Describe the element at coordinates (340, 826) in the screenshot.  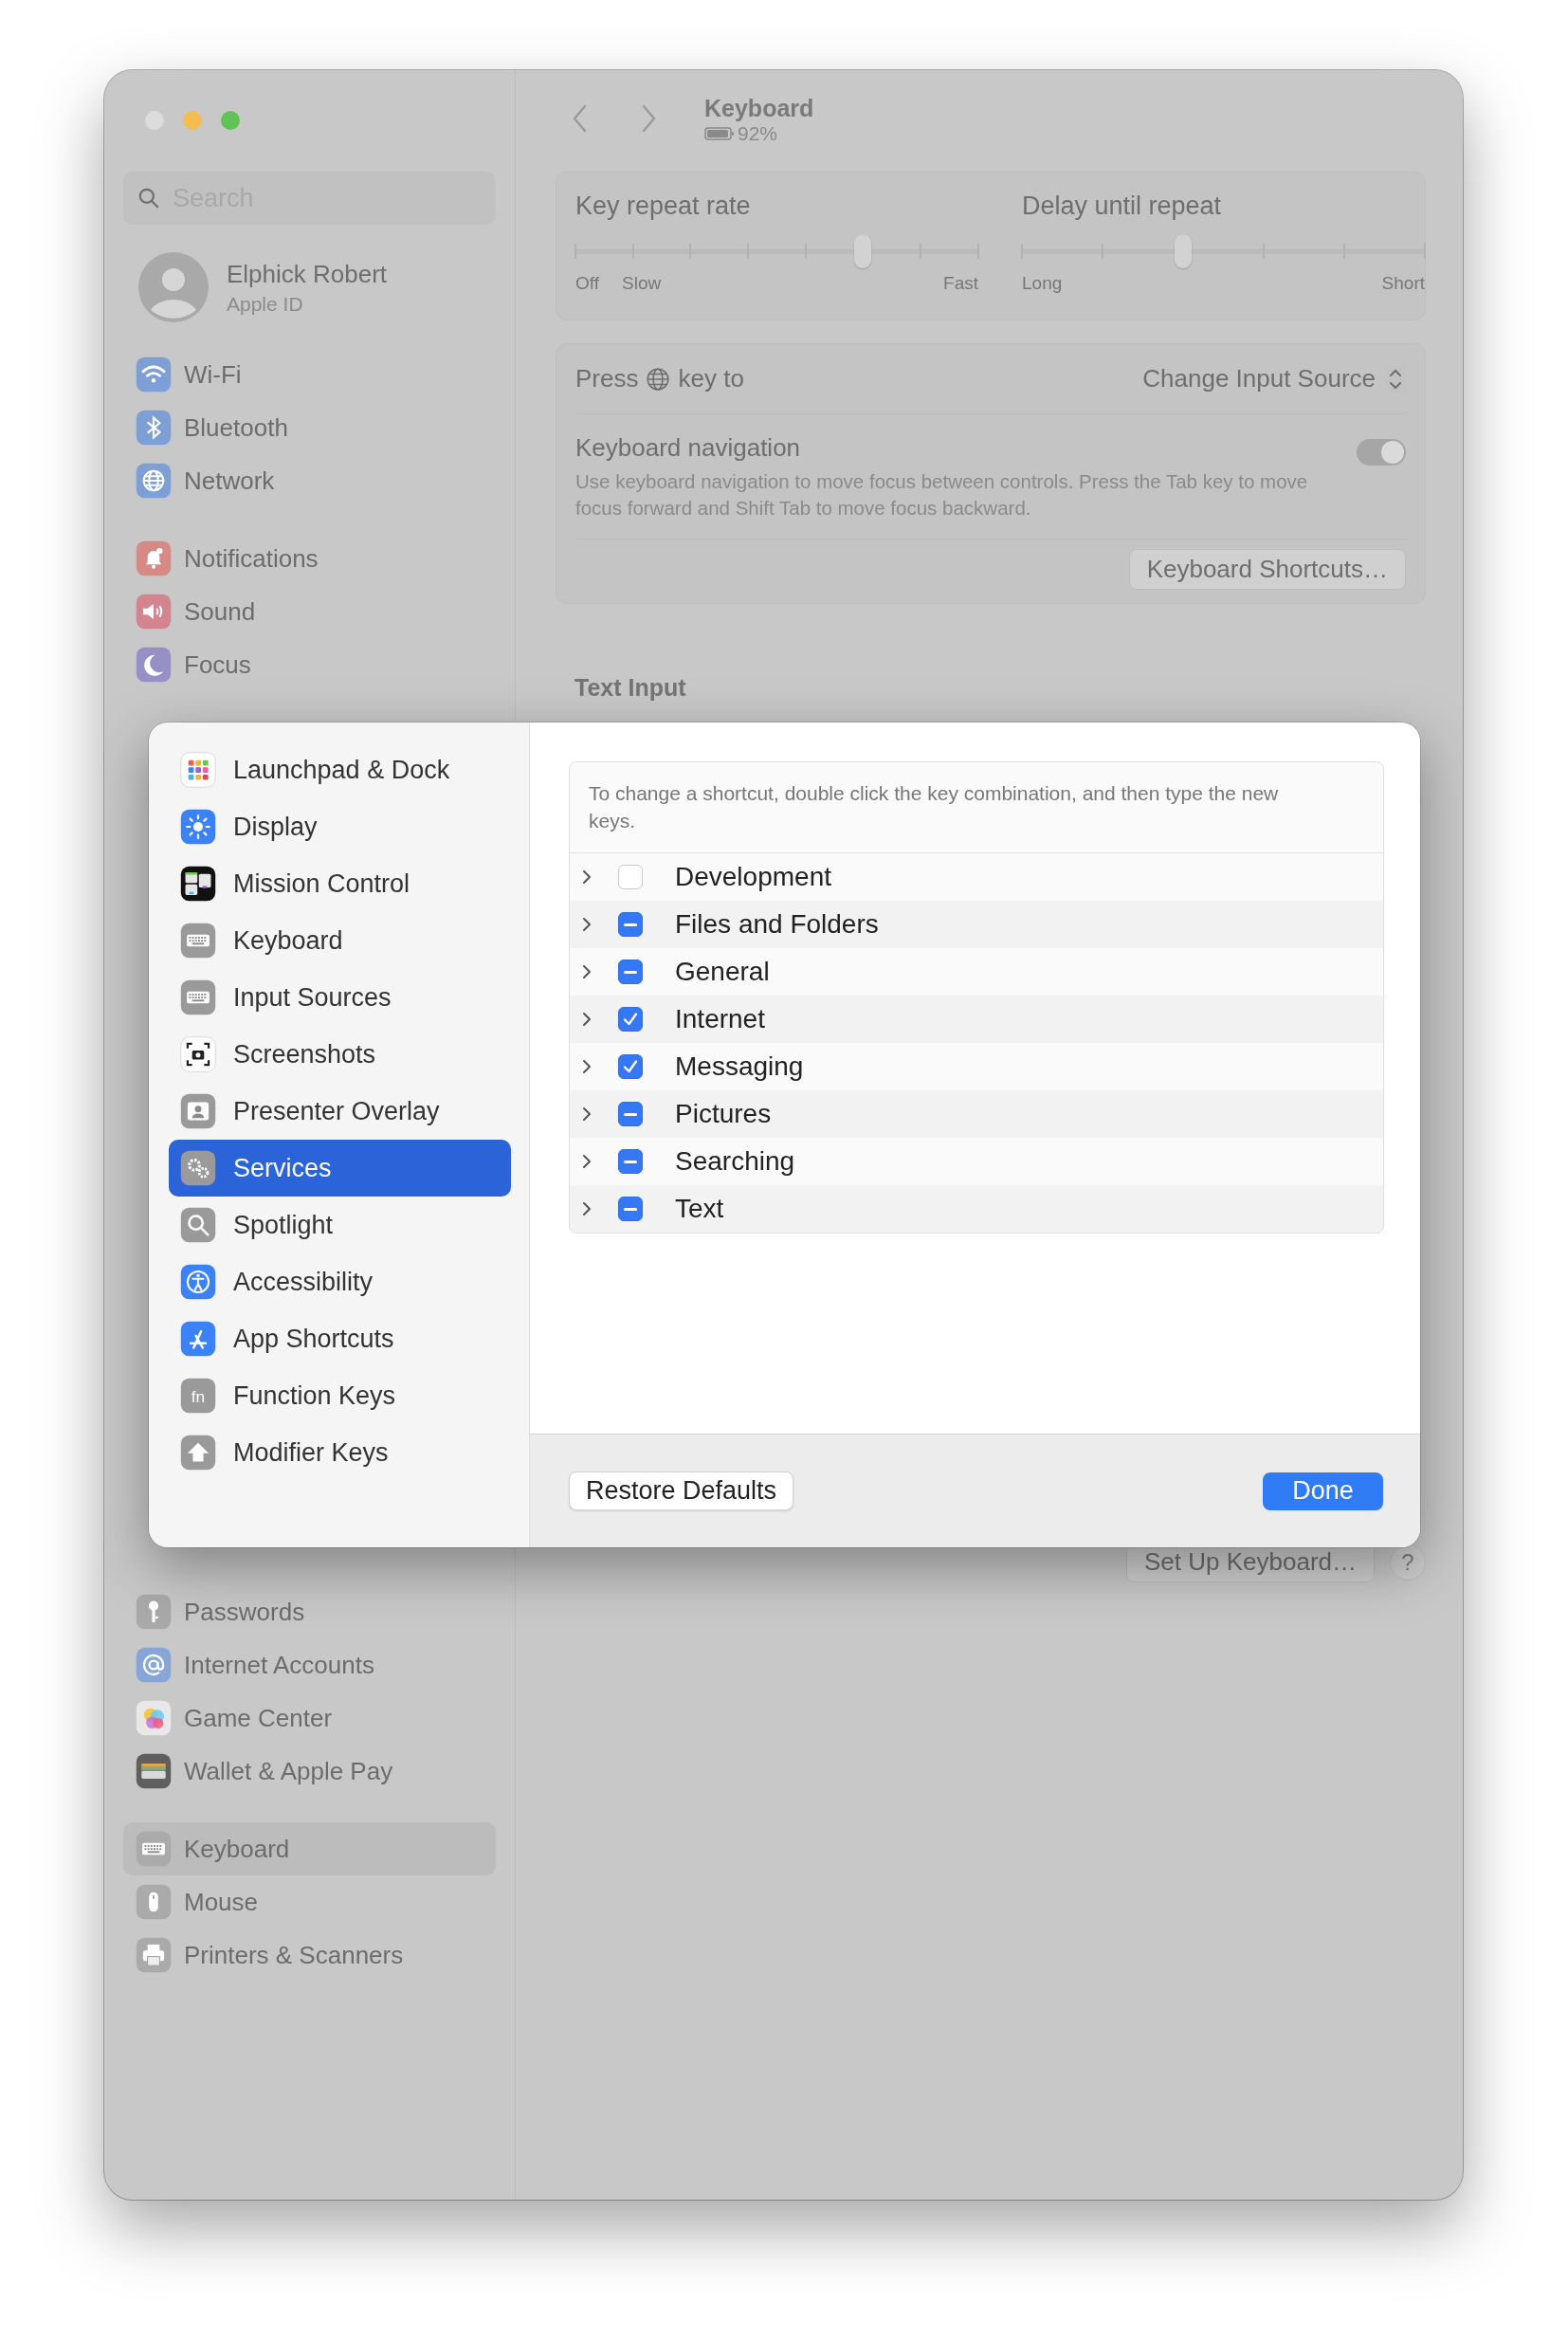
I see `category-item: Display` at that location.